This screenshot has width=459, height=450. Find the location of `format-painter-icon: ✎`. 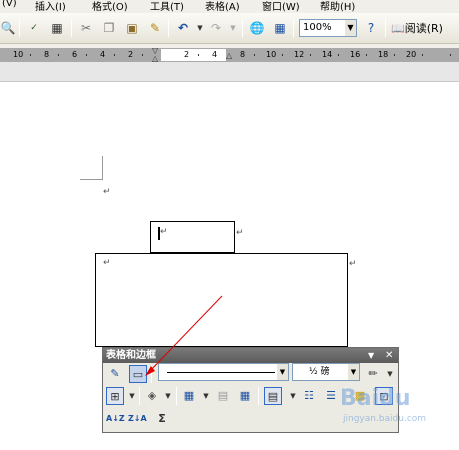

format-painter-icon: ✎ is located at coordinates (155, 28).